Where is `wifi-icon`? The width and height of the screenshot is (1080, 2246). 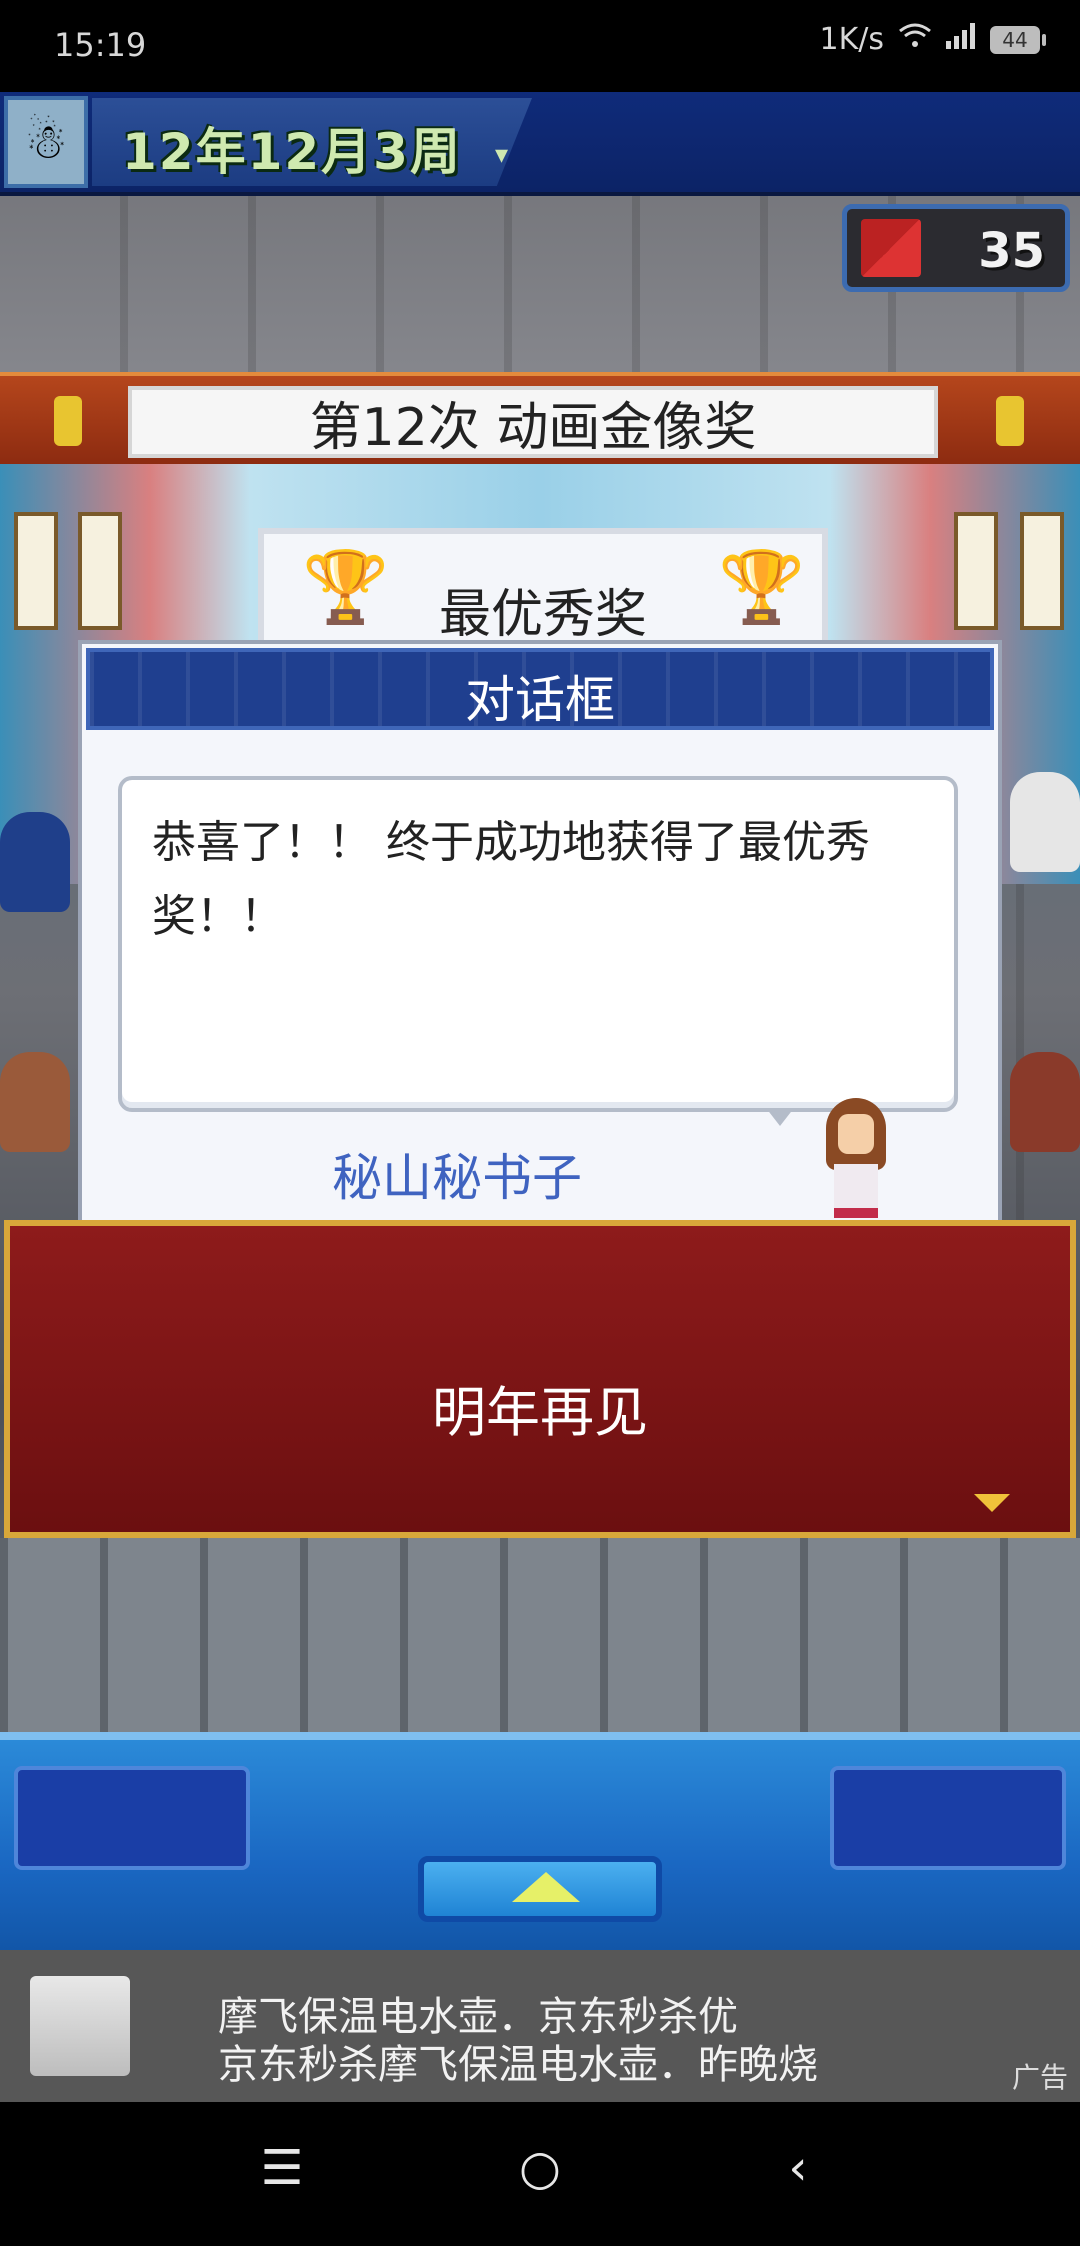
wifi-icon is located at coordinates (915, 39).